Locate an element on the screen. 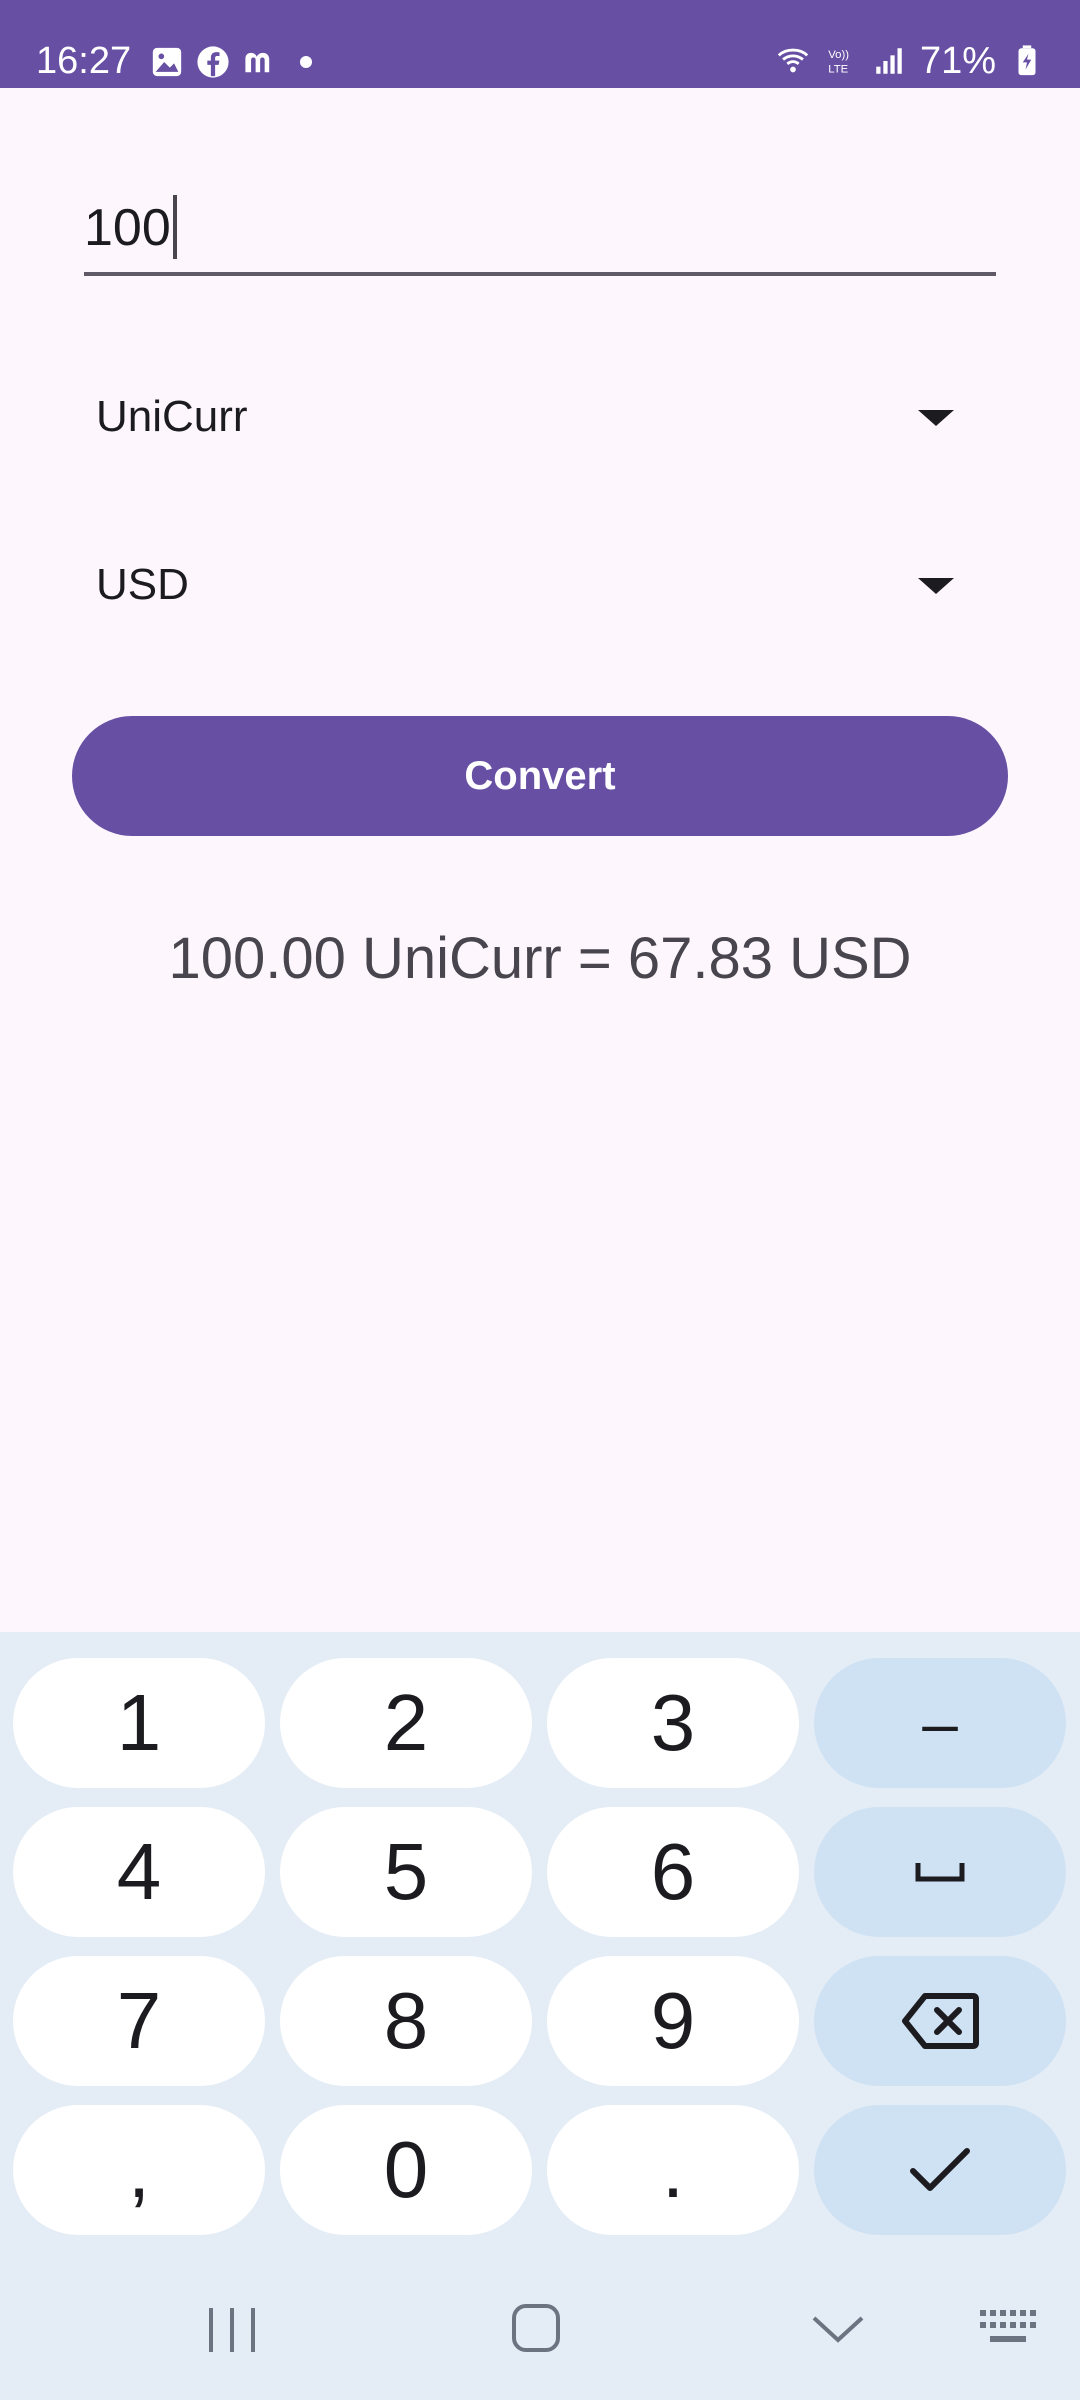  gallery-icon is located at coordinates (167, 62).